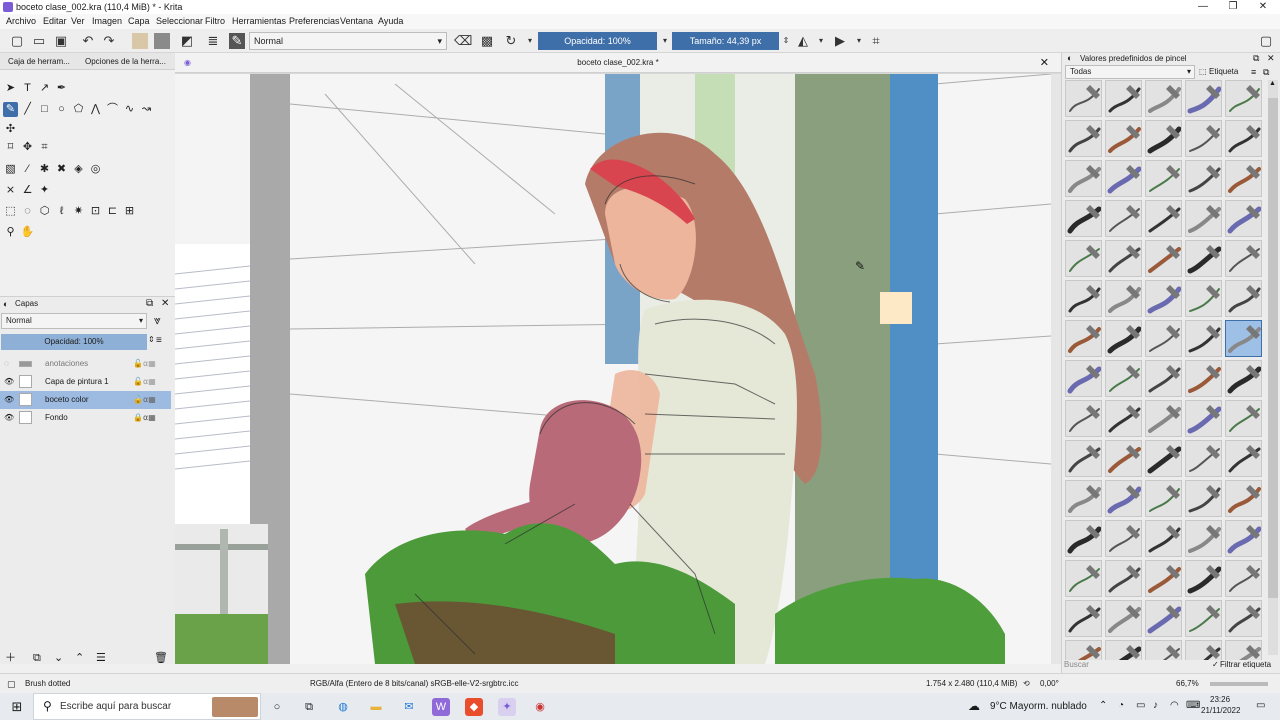 The image size is (1280, 720). Describe the element at coordinates (1266, 41) in the screenshot. I see `toolbar-menu-icon: ▢` at that location.